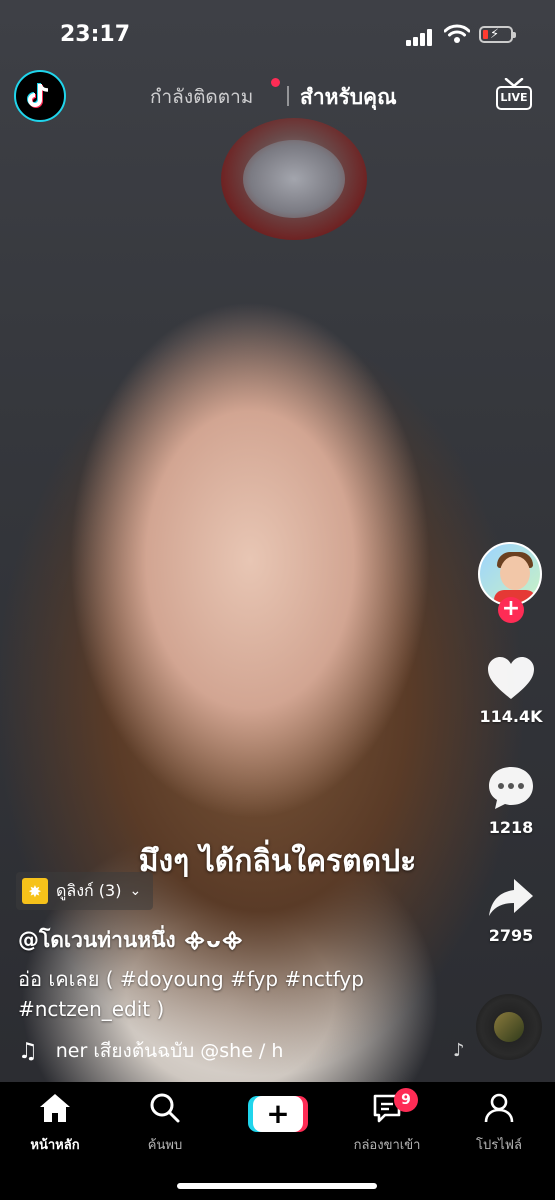  Describe the element at coordinates (499, 1145) in the screenshot. I see `nav-profile-label: โปรไฟล์` at that location.